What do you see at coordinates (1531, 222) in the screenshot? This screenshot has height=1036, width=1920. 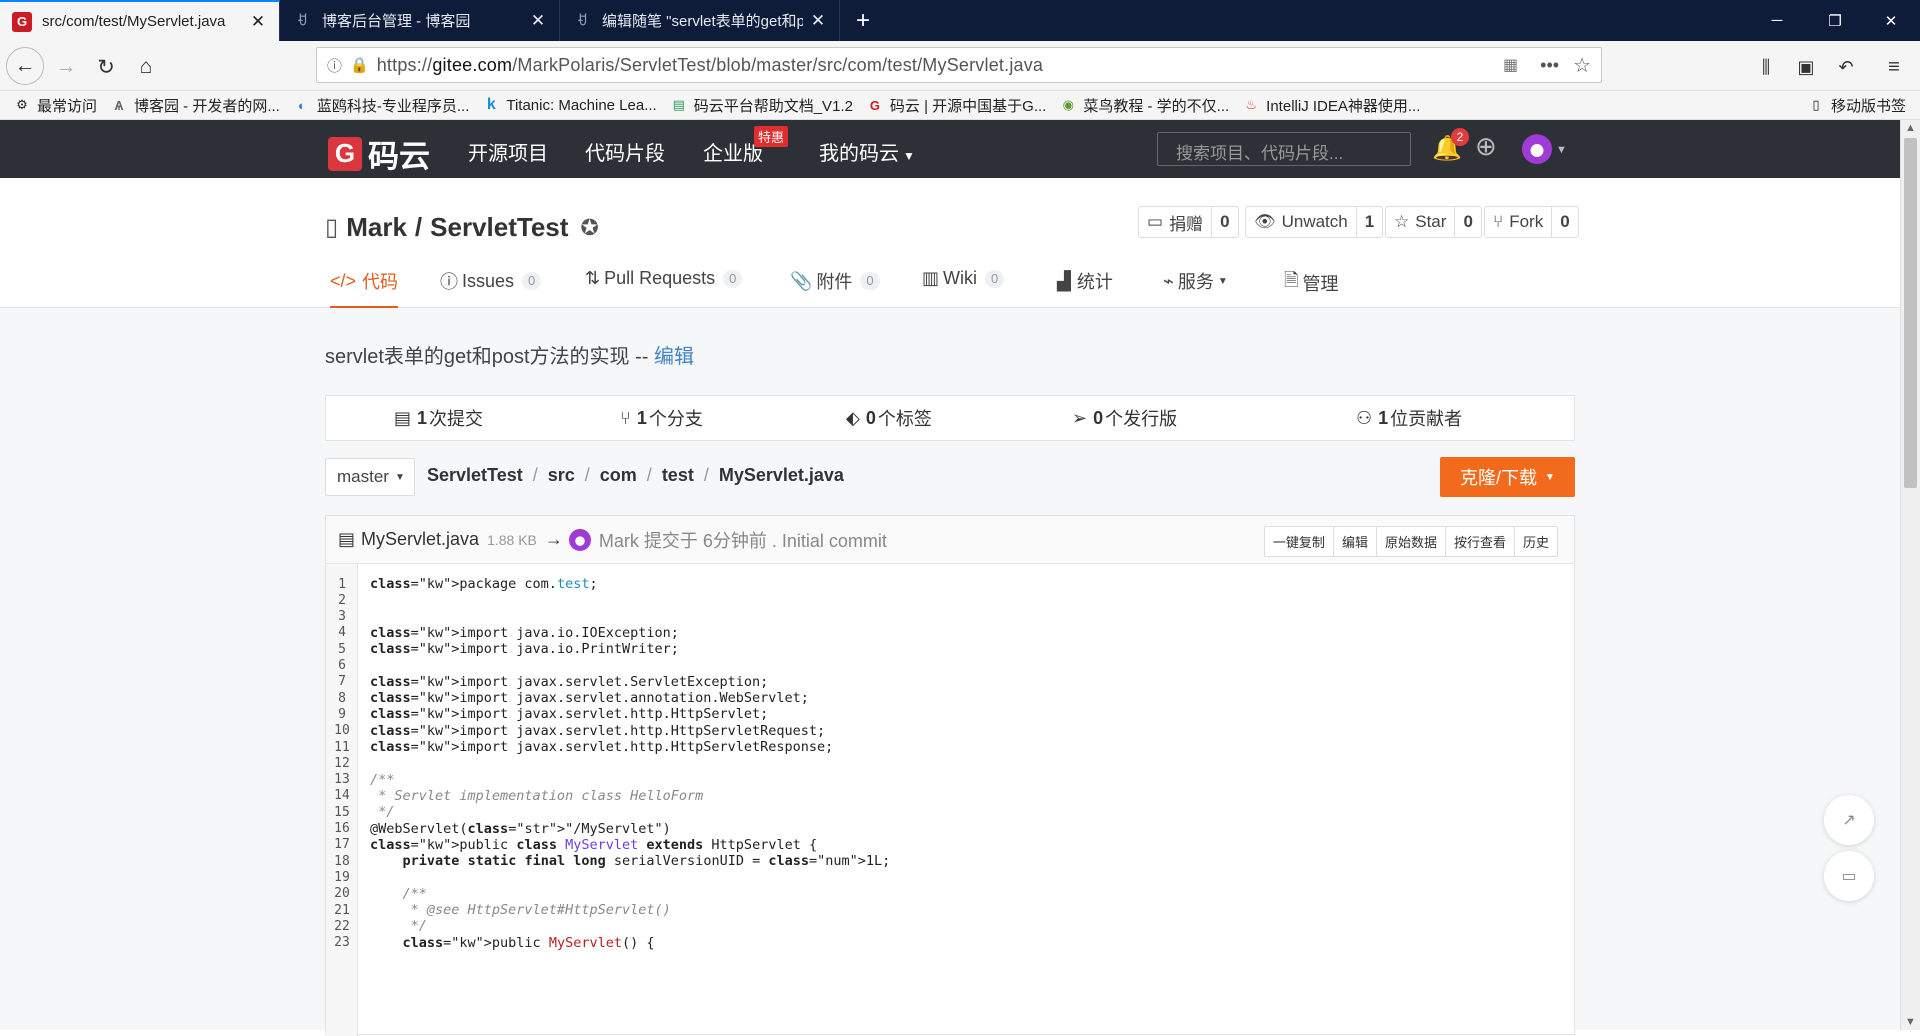 I see `fork-button: ⑂ Fork 0` at bounding box center [1531, 222].